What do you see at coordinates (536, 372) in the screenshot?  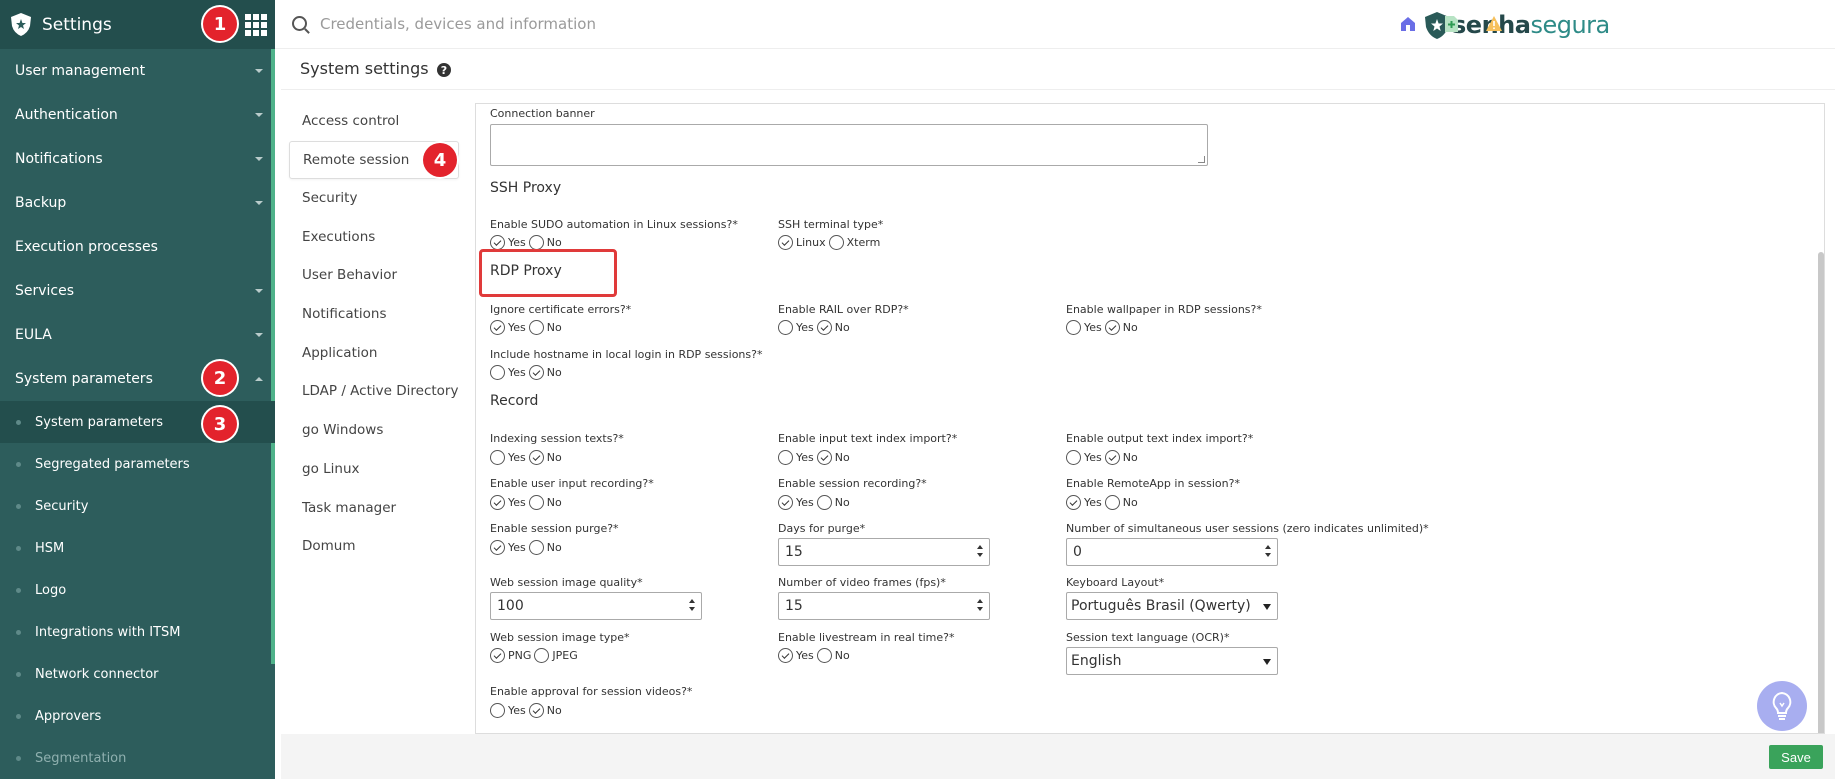 I see `hostname-no-radio` at bounding box center [536, 372].